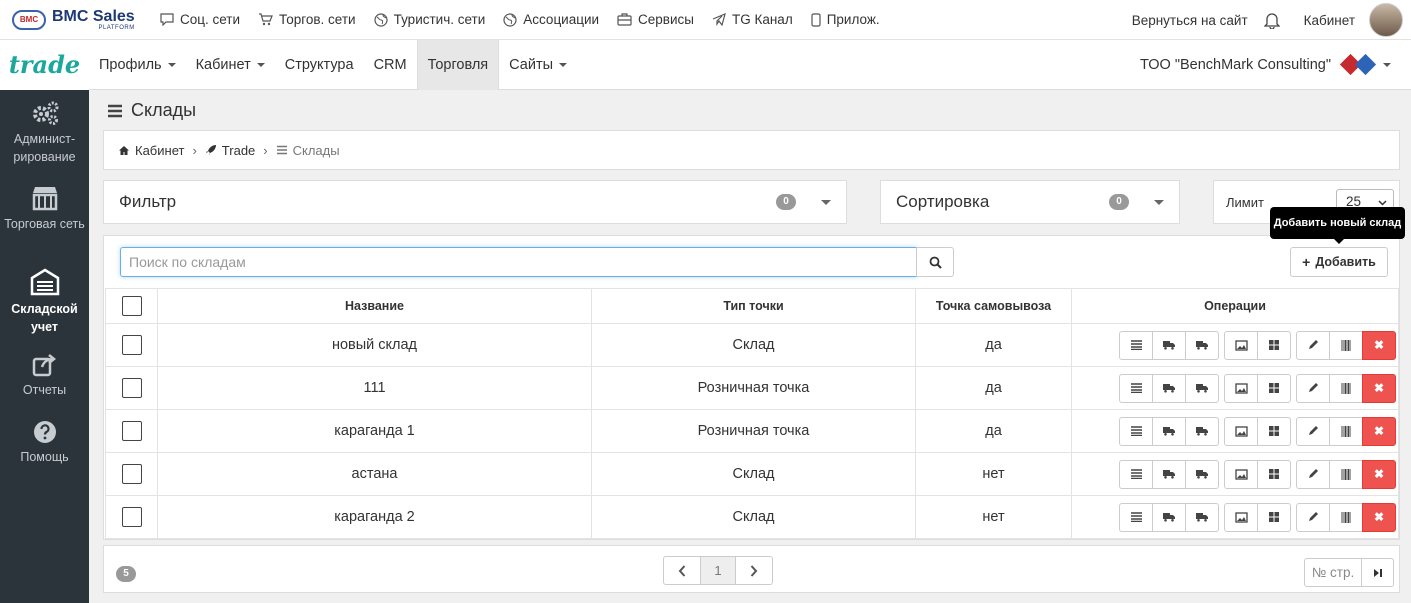 The image size is (1411, 603). I want to click on back-to-site-link: Вернуться на сайт, so click(1190, 20).